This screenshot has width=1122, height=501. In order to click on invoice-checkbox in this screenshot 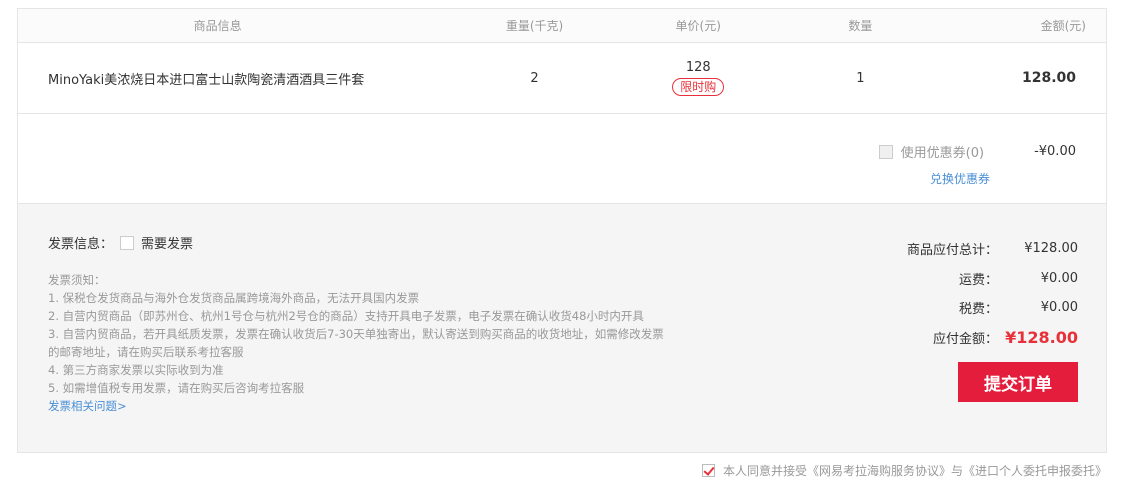, I will do `click(127, 242)`.